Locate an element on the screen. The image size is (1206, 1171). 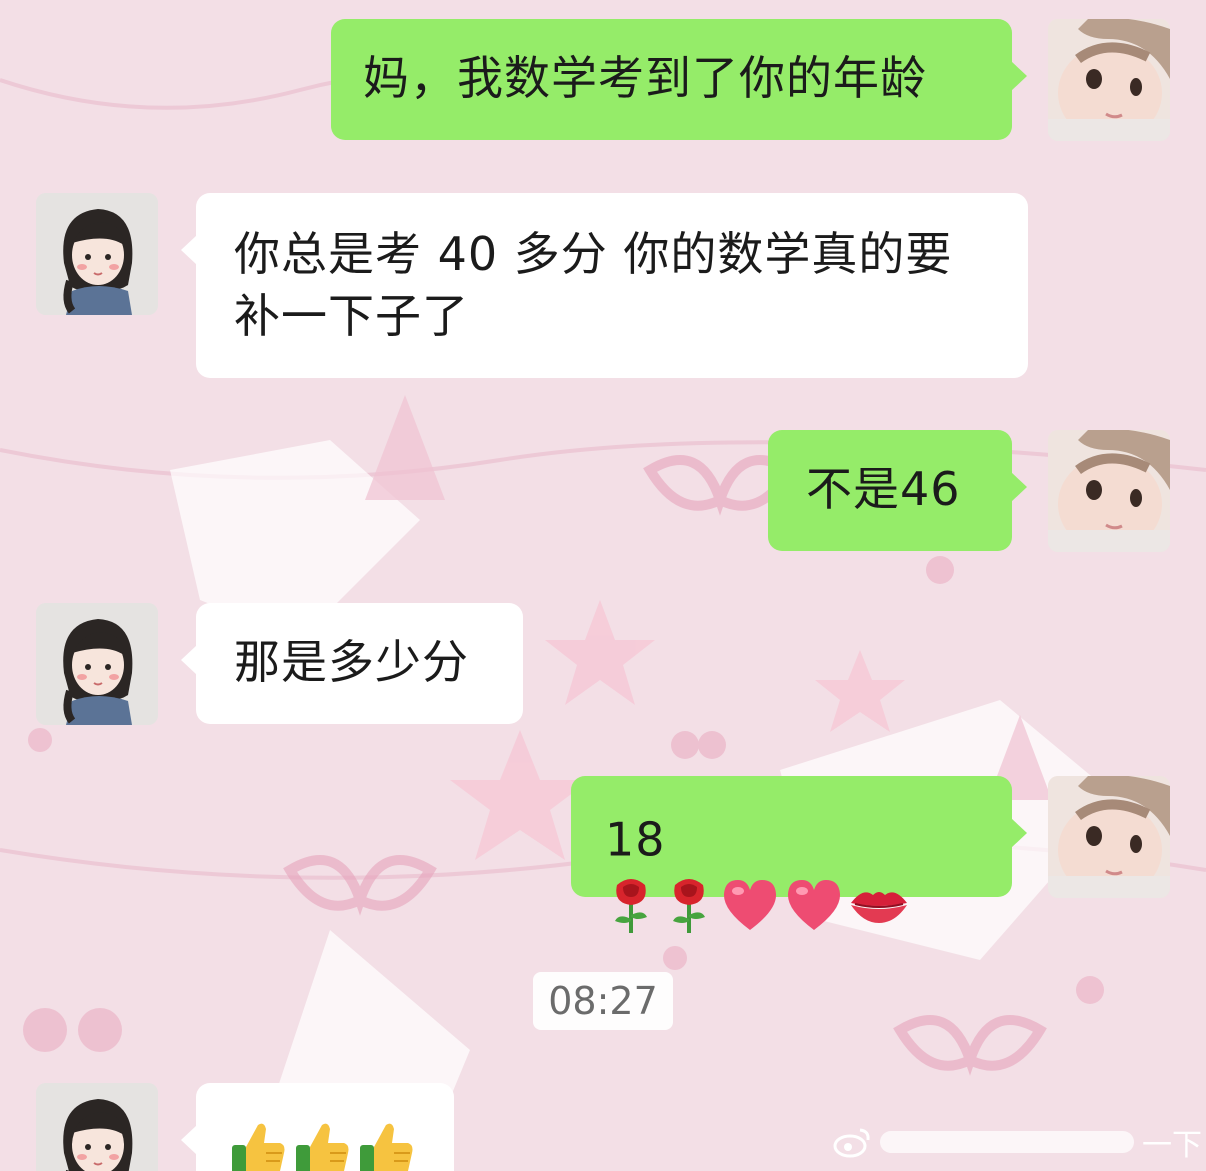
message-text: 那是多少分 is located at coordinates (351, 662).